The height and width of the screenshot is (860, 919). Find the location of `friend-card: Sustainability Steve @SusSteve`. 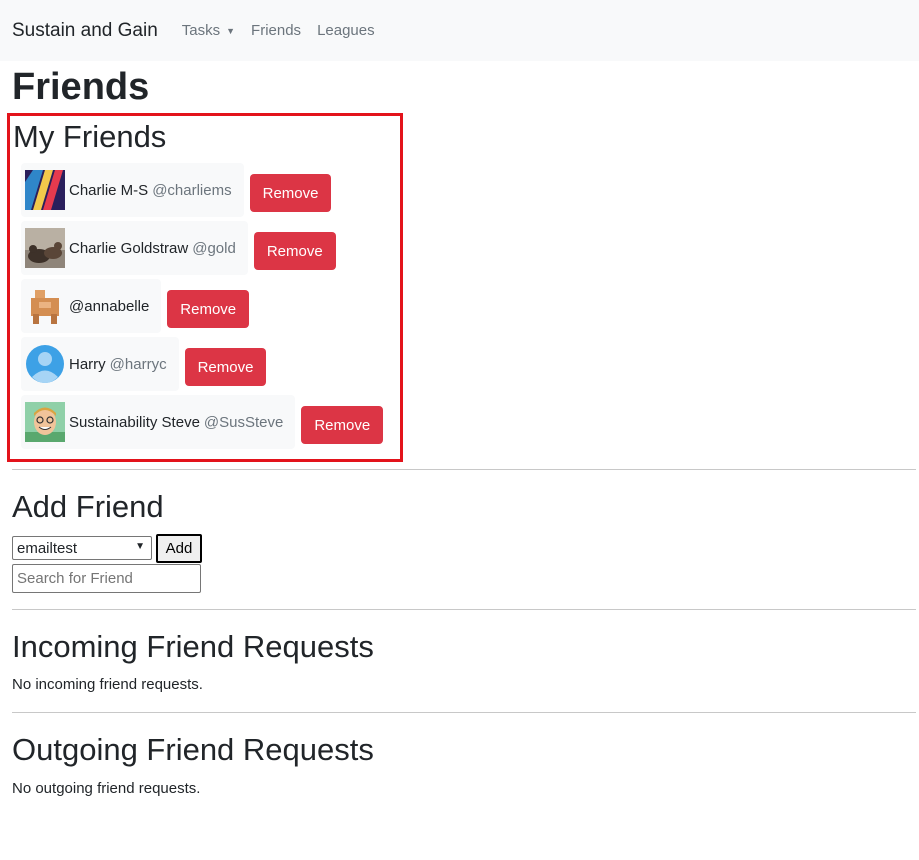

friend-card: Sustainability Steve @SusSteve is located at coordinates (158, 422).